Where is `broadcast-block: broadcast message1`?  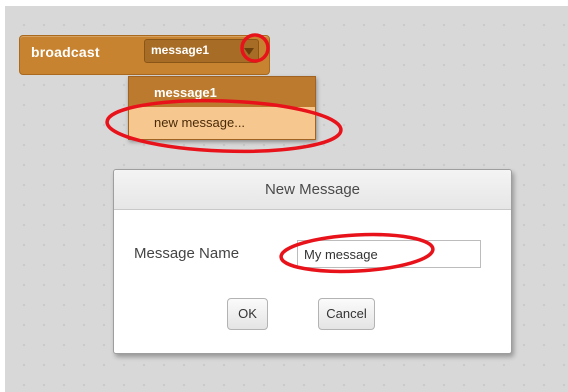 broadcast-block: broadcast message1 is located at coordinates (144, 55).